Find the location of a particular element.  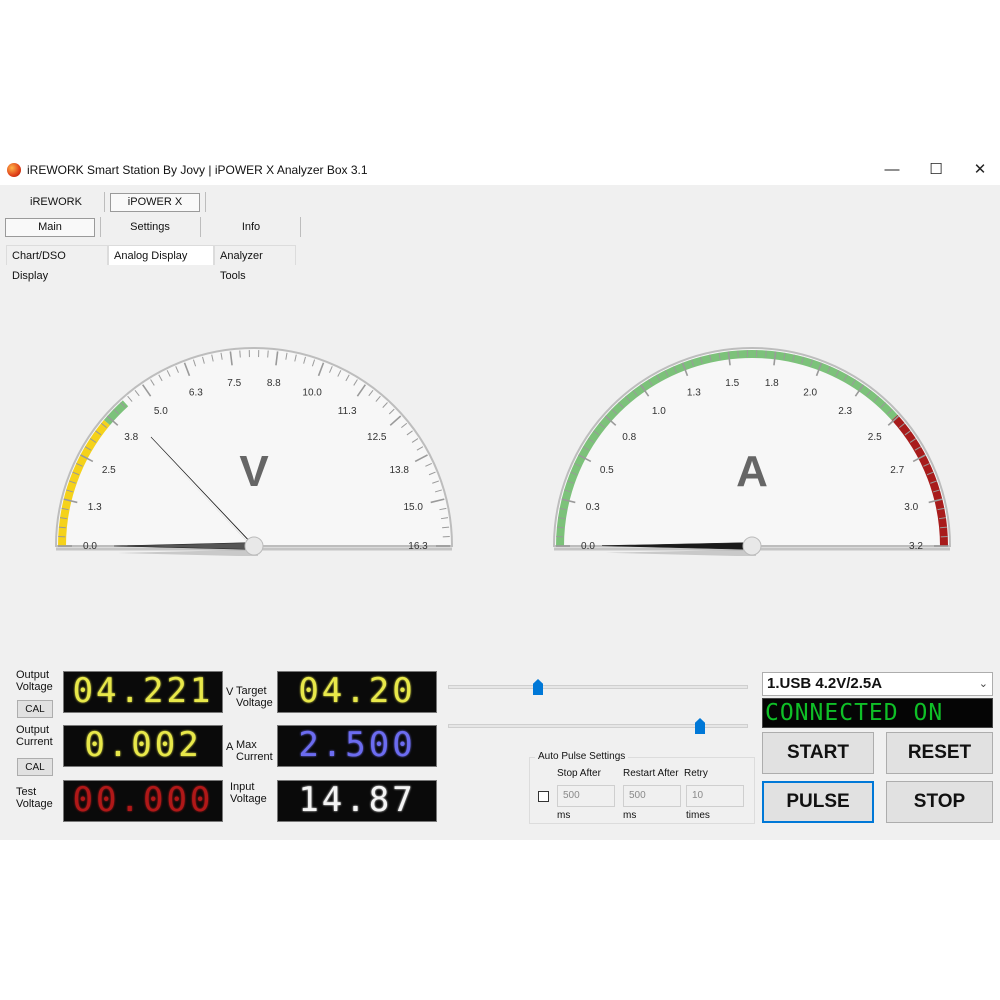

gauge-tick-label: 2.3 is located at coordinates (845, 411).